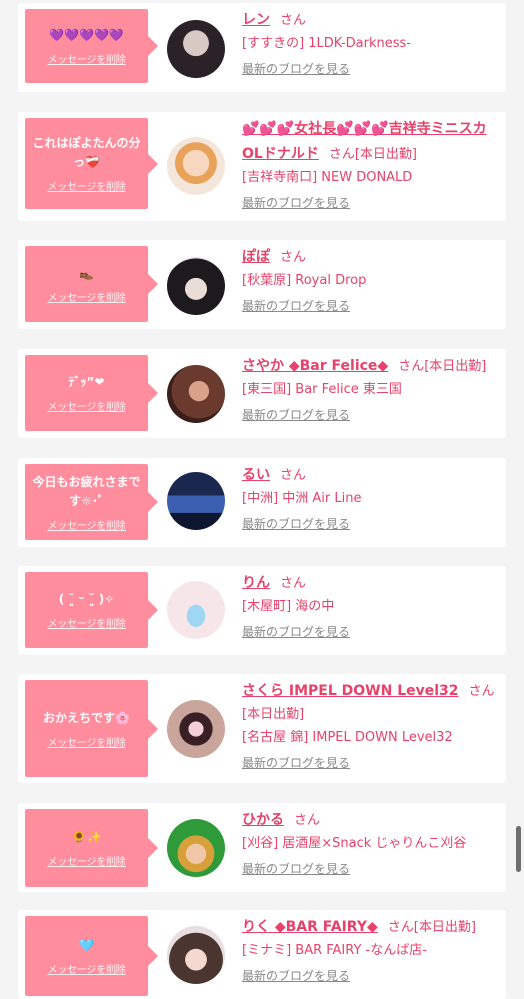  What do you see at coordinates (326, 43) in the screenshot?
I see `shop-name: [すすきの] 1LDK-Darkness-` at bounding box center [326, 43].